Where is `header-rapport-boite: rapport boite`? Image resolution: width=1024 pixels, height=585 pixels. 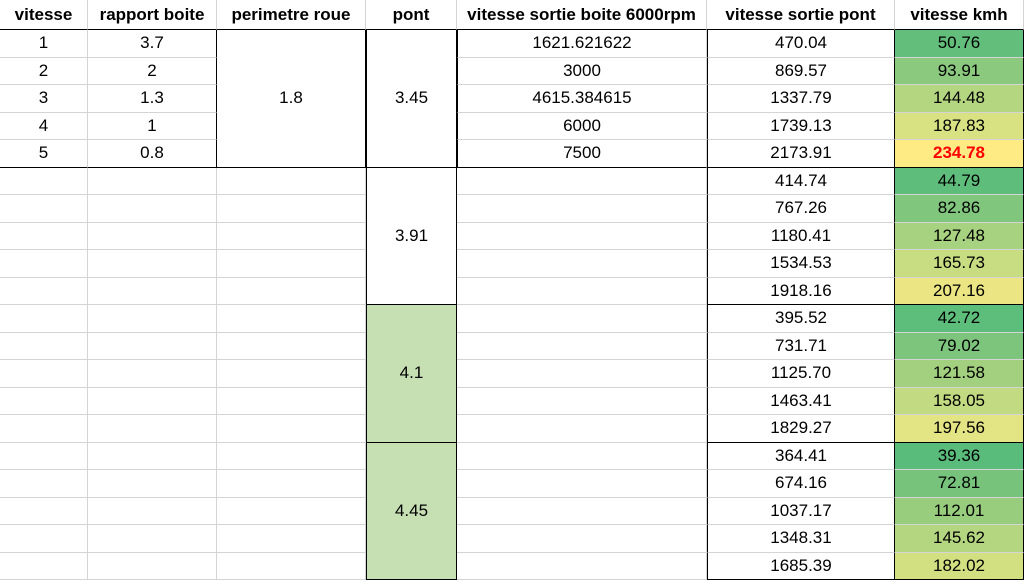
header-rapport-boite: rapport boite is located at coordinates (152, 15).